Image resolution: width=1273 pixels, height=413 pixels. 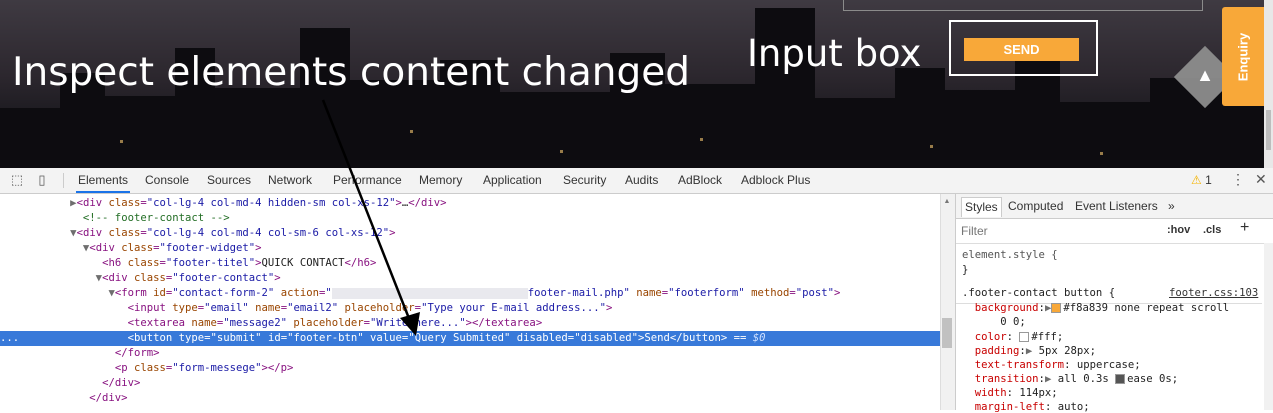 What do you see at coordinates (1070, 379) in the screenshot?
I see `css-property: transition:▶ all 0.3s ease 0s;` at bounding box center [1070, 379].